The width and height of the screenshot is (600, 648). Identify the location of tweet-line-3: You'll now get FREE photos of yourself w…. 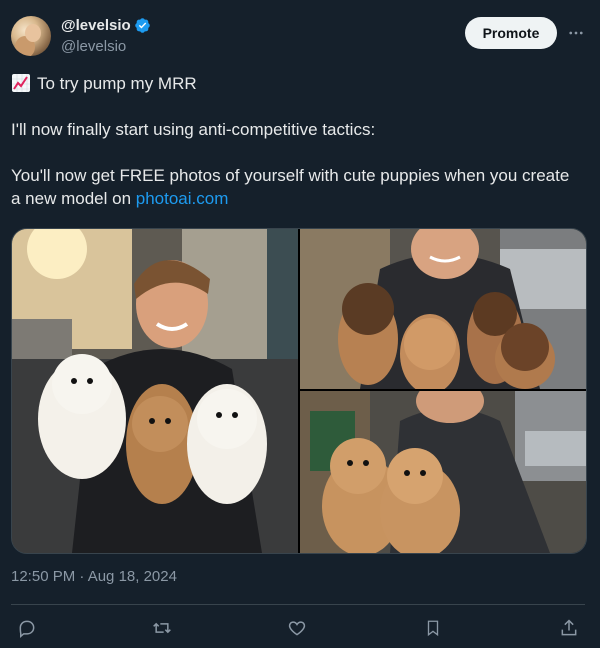
(296, 187).